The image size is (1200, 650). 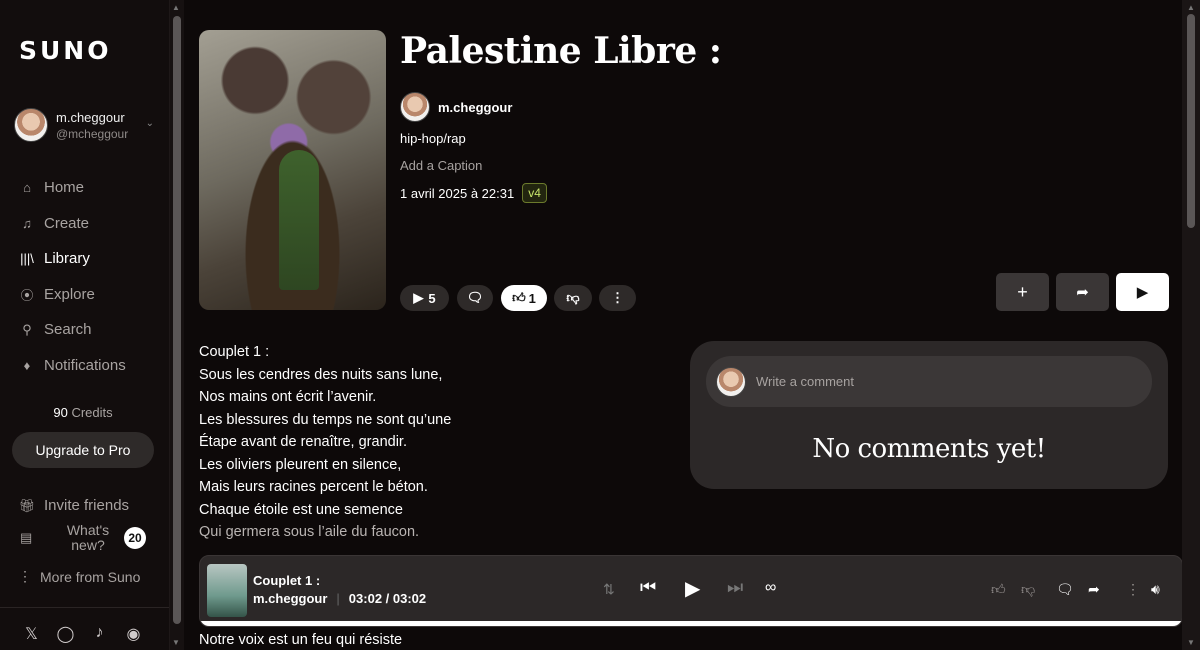 I want to click on share-button: ➦, so click(x=1082, y=292).